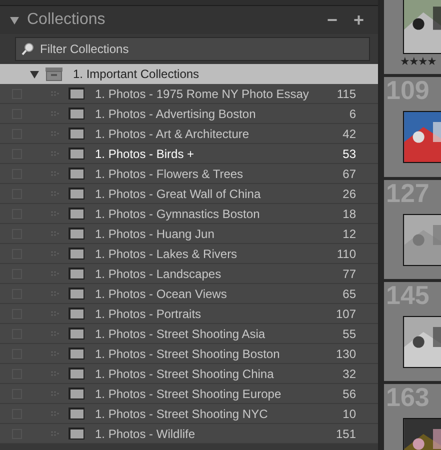 This screenshot has height=450, width=441. I want to click on collection-row: 1. Photos - Art & Architecture 42, so click(189, 134).